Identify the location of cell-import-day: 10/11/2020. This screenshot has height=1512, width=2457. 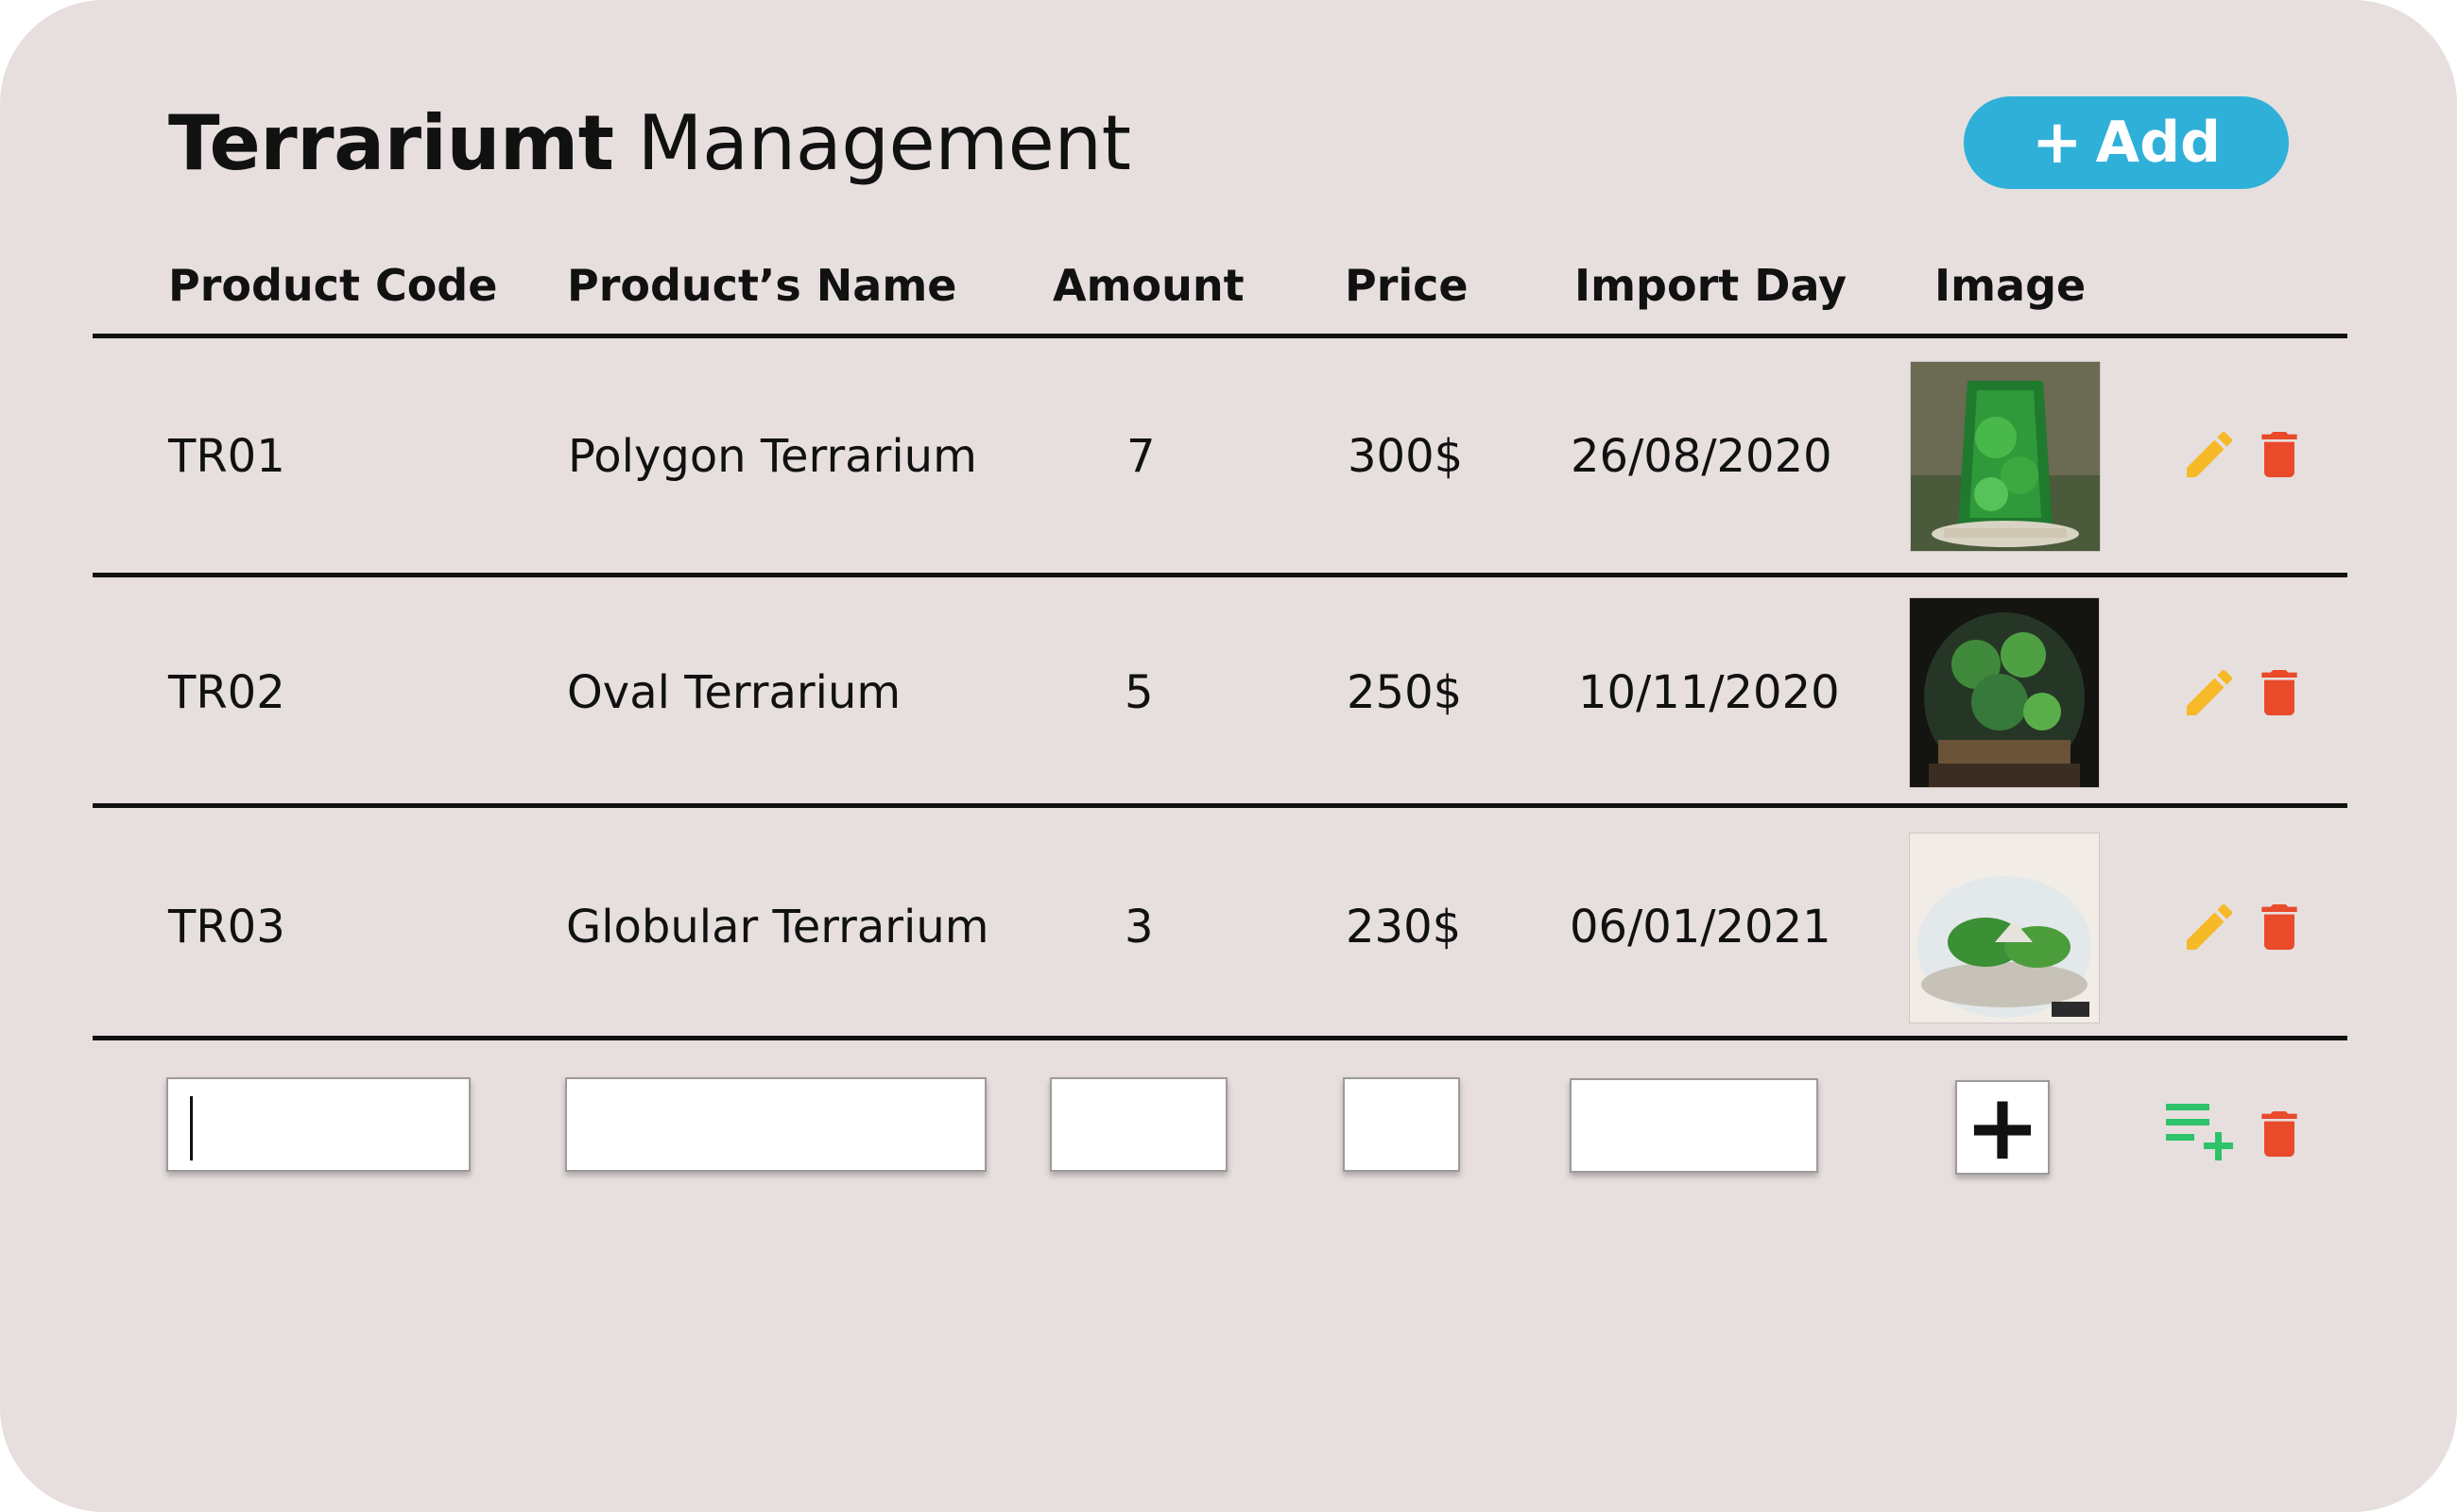
(1709, 692).